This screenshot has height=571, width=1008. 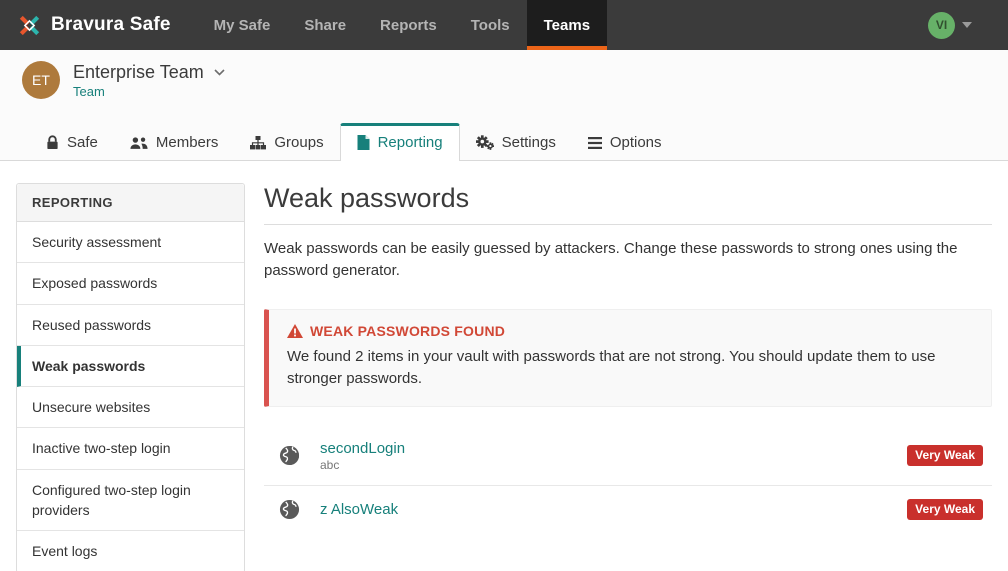 What do you see at coordinates (29, 25) in the screenshot?
I see `bravura-logo-icon` at bounding box center [29, 25].